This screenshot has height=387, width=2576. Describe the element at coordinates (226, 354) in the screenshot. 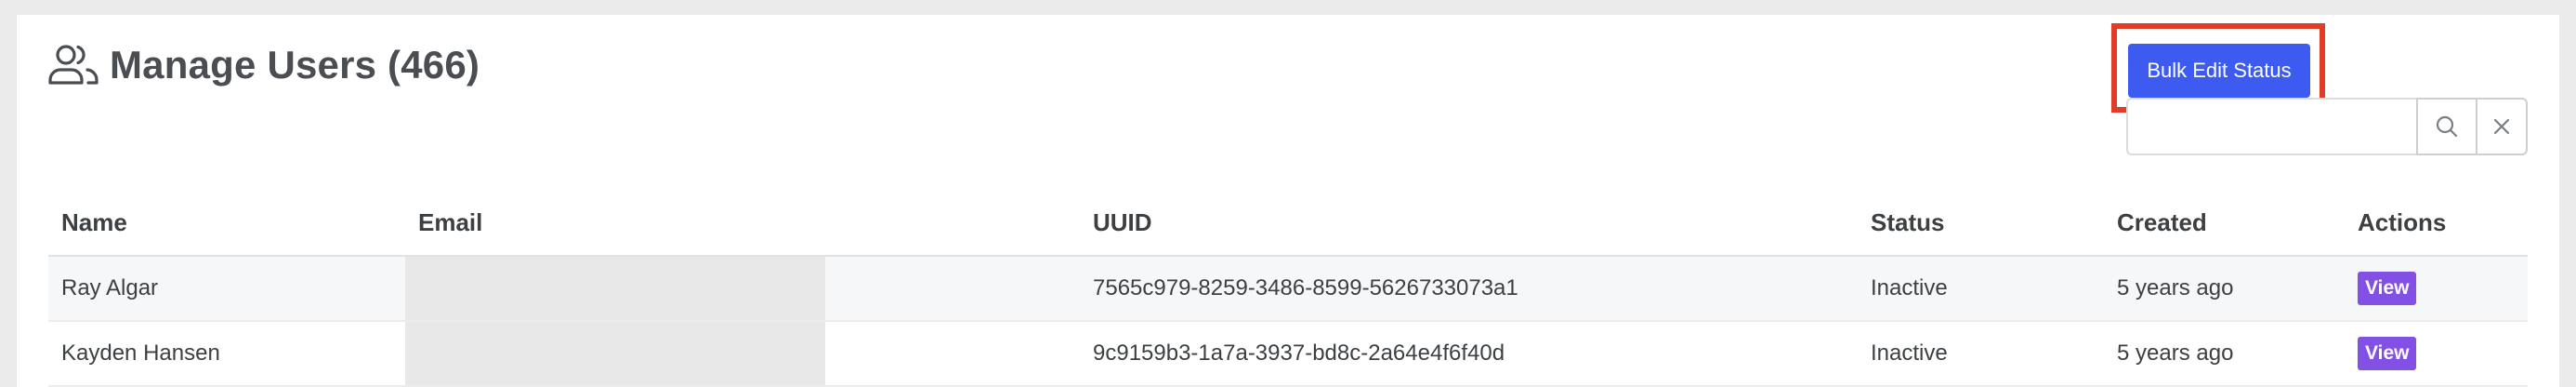

I see `cell-name: Kayden Hansen` at that location.